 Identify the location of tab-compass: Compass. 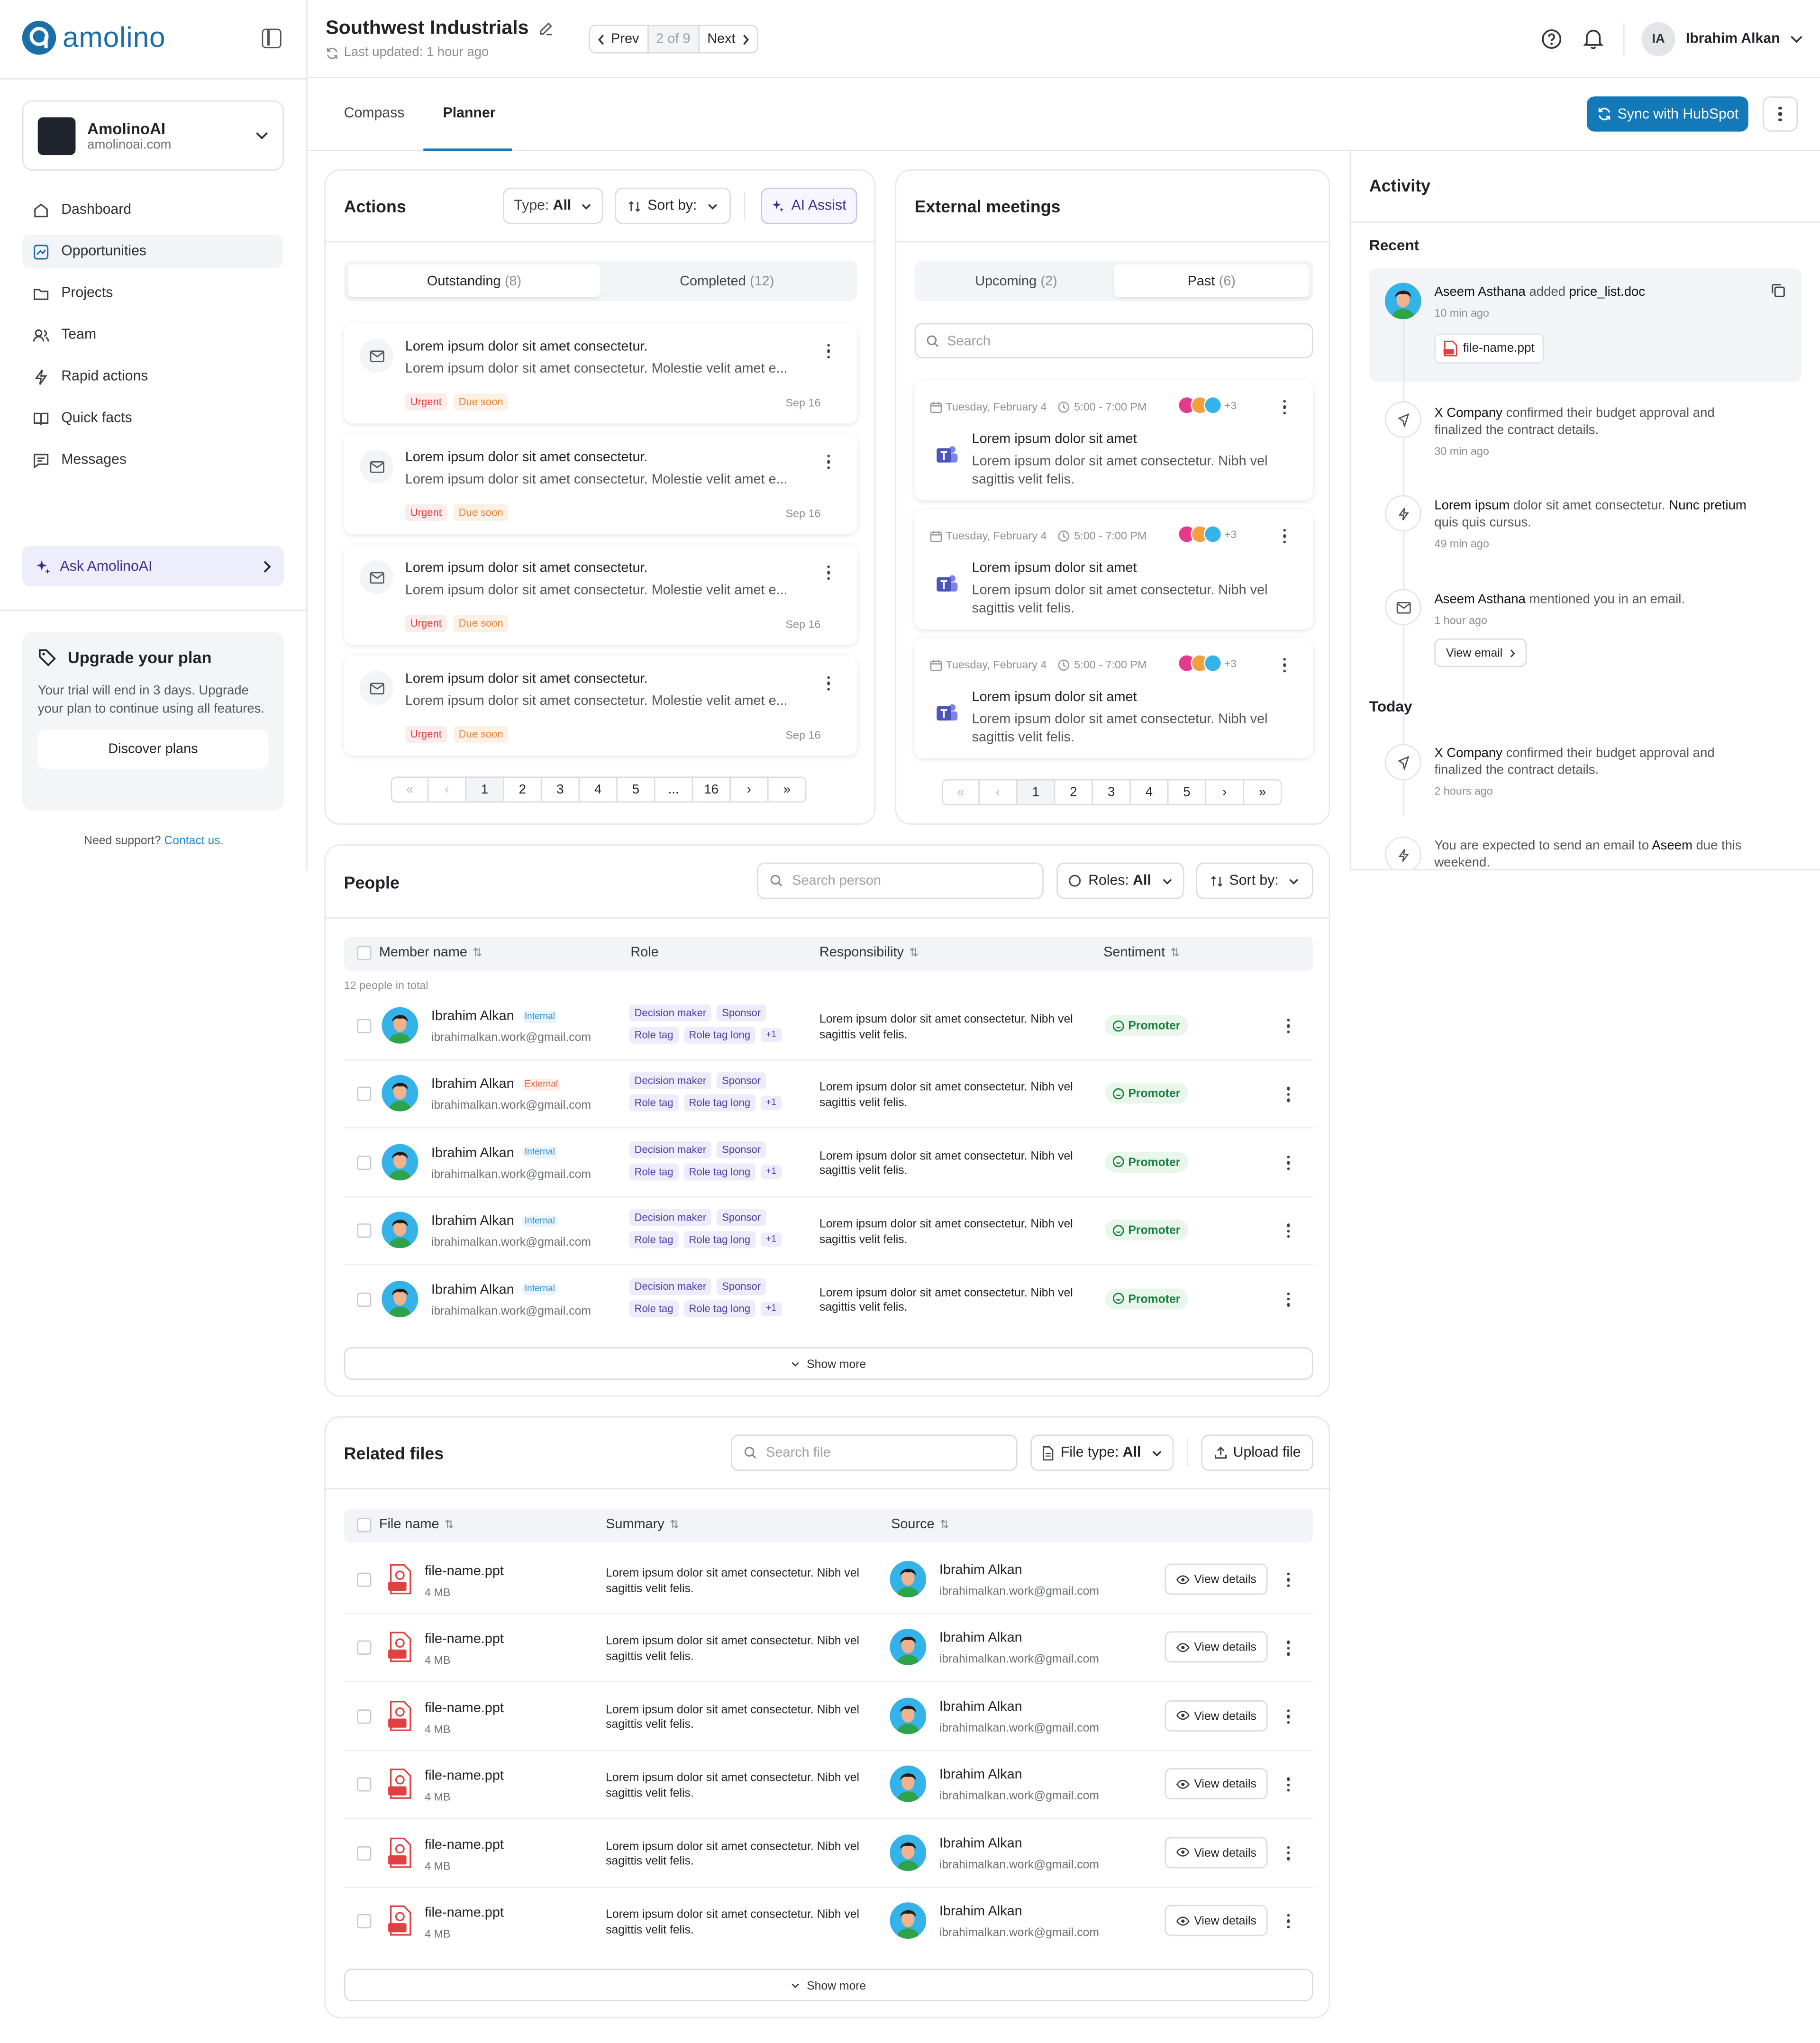
(374, 113).